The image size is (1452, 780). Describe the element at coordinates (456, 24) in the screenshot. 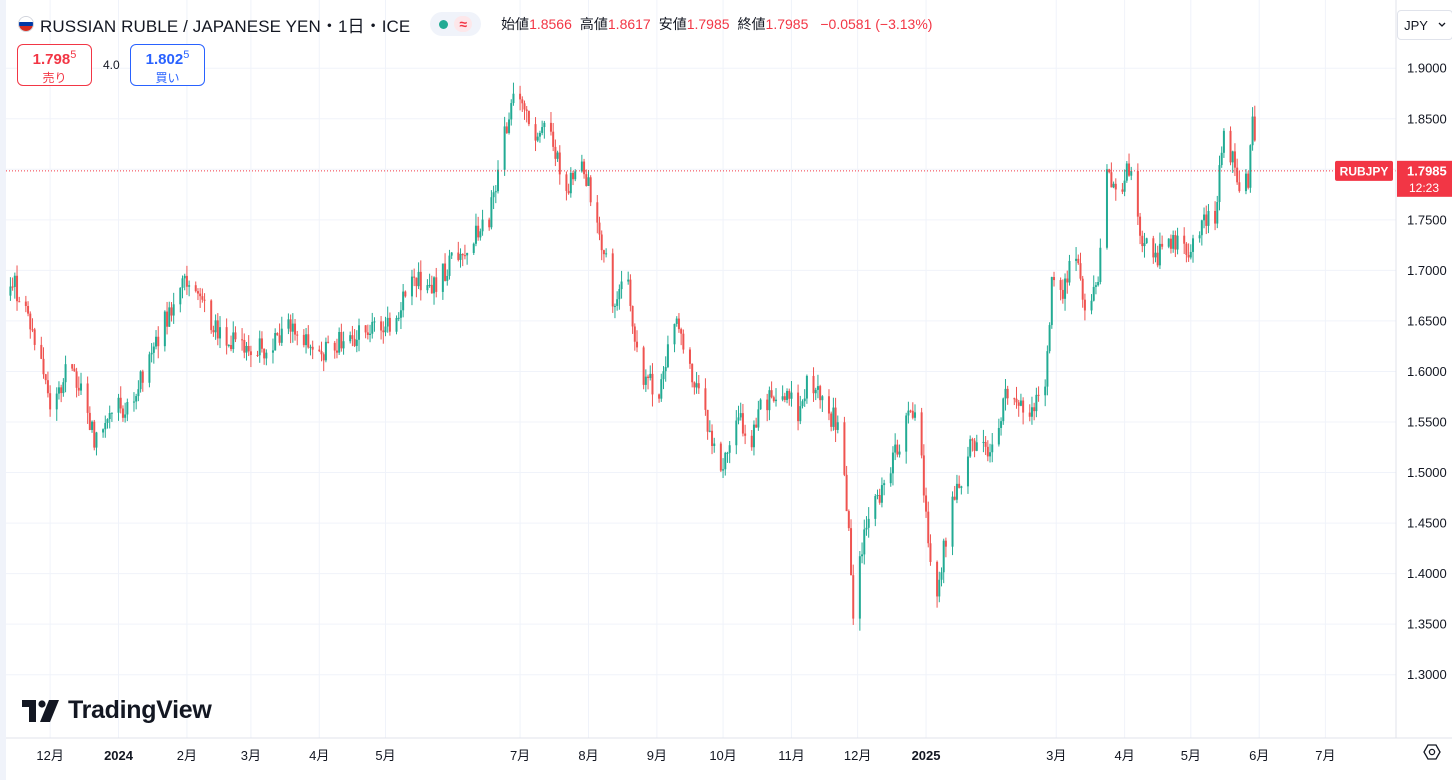

I see `market-status-pill: ≈` at that location.